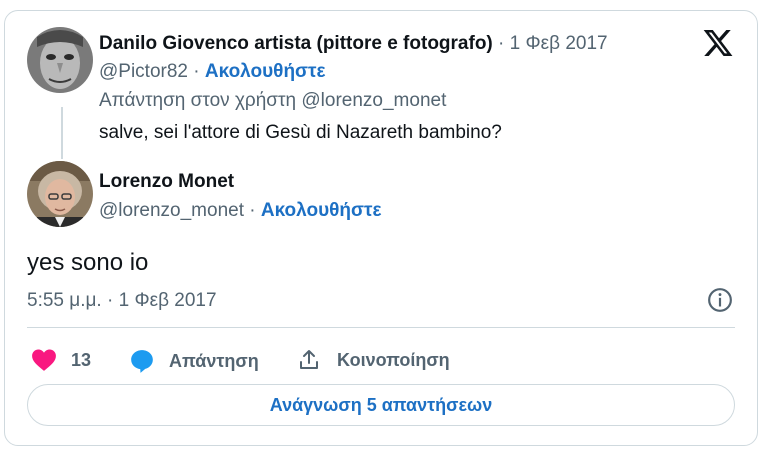  I want to click on parent-reply-to: Απάντηση στον χρήστη @lorenzo_monet, so click(272, 101).